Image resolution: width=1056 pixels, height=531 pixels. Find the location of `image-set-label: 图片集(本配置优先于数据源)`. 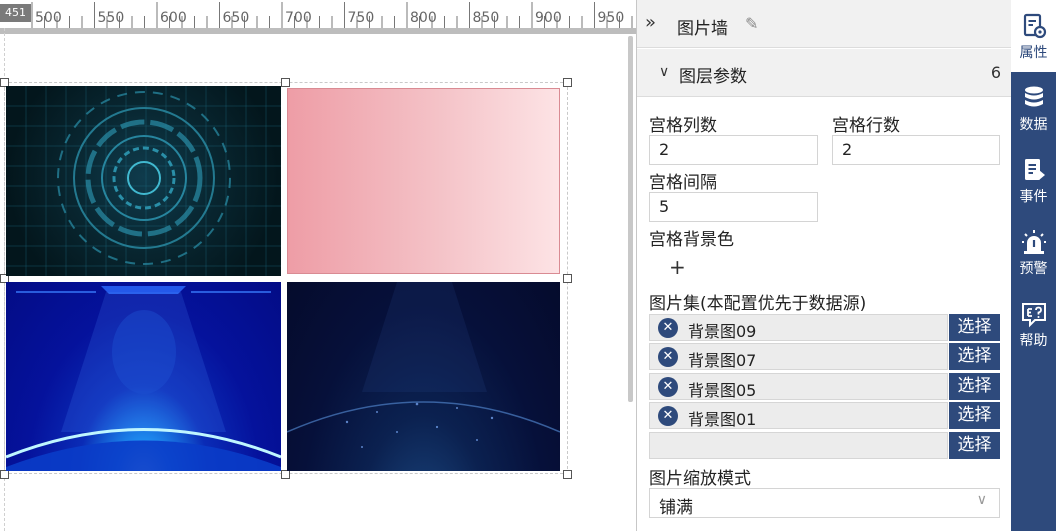

image-set-label: 图片集(本配置优先于数据源) is located at coordinates (758, 304).